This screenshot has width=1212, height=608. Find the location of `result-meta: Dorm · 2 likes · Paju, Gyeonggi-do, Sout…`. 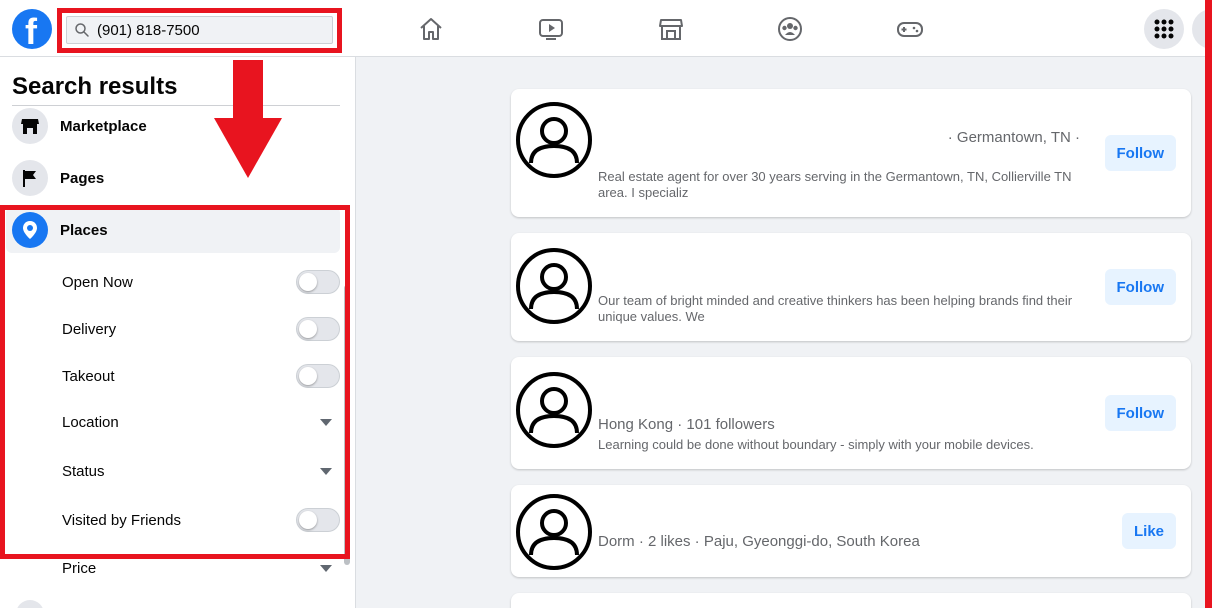

result-meta: Dorm · 2 likes · Paju, Gyeonggi-do, Sout… is located at coordinates (759, 541).